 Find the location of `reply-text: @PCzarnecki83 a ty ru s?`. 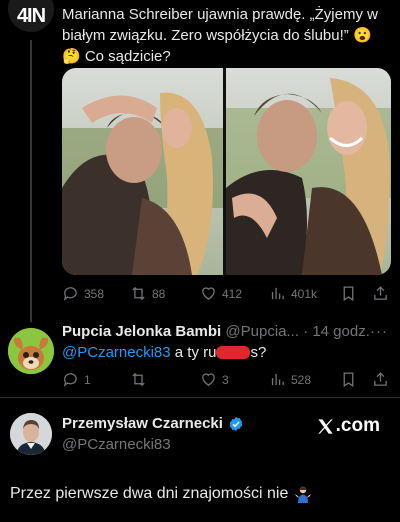

reply-text: @PCzarnecki83 a ty ru s? is located at coordinates (164, 353).